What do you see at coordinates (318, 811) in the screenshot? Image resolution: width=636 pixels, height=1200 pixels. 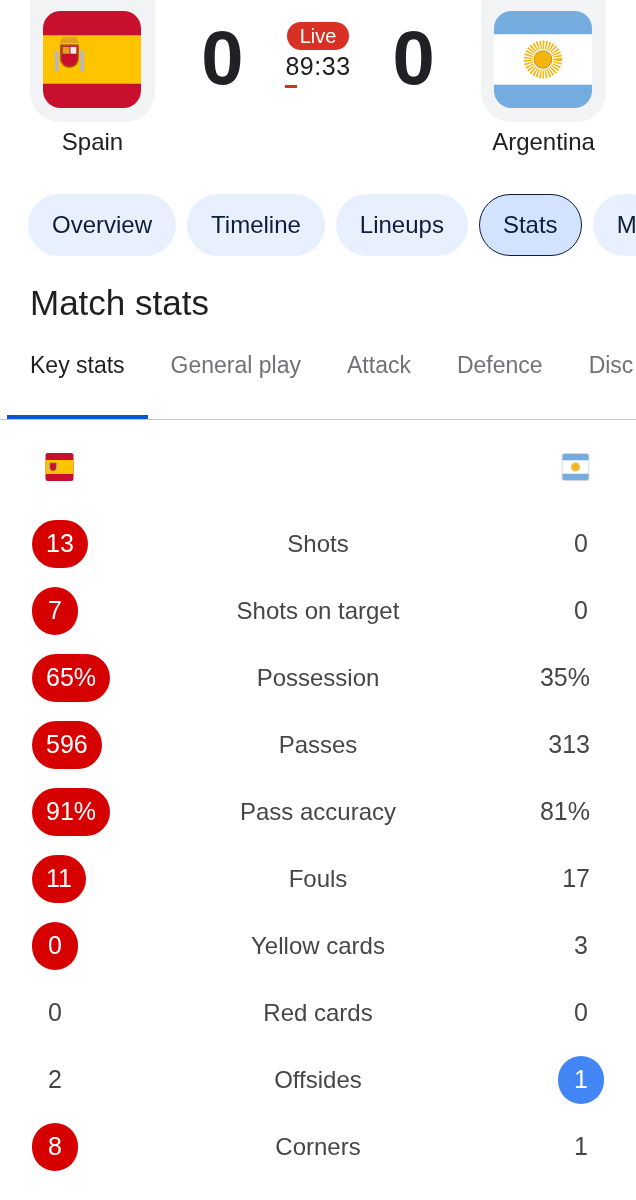 I see `stat-label: Pass accuracy` at bounding box center [318, 811].